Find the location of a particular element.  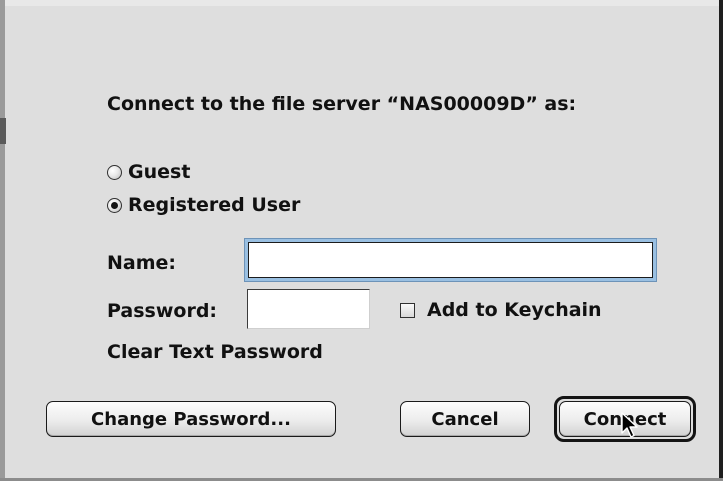

window-edge-right is located at coordinates (721, 240).